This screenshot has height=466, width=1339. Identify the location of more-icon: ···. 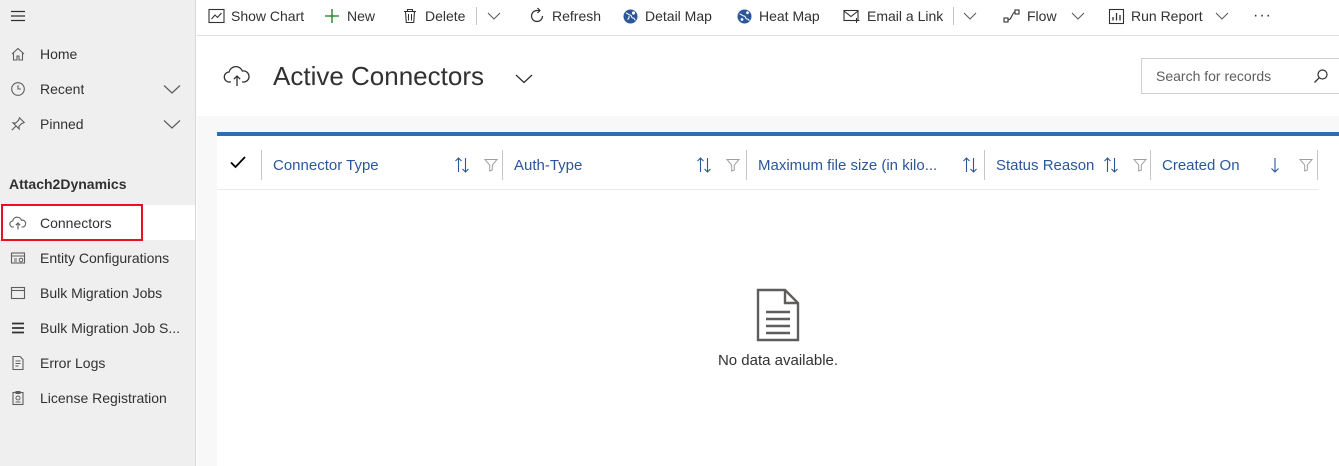
(1262, 15).